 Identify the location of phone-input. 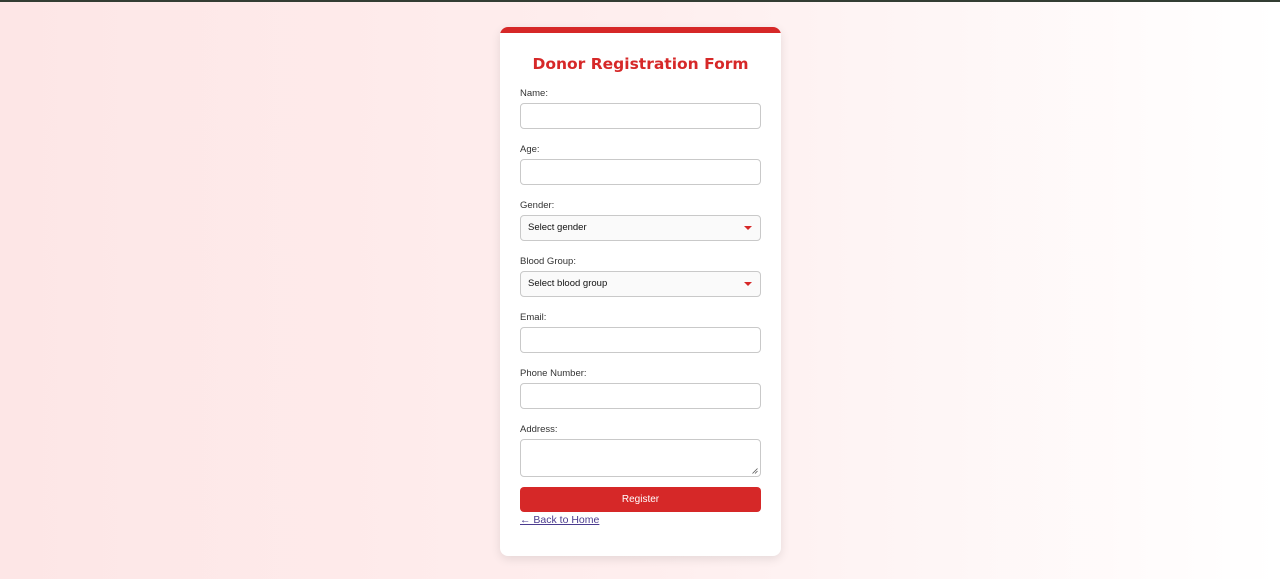
(640, 396).